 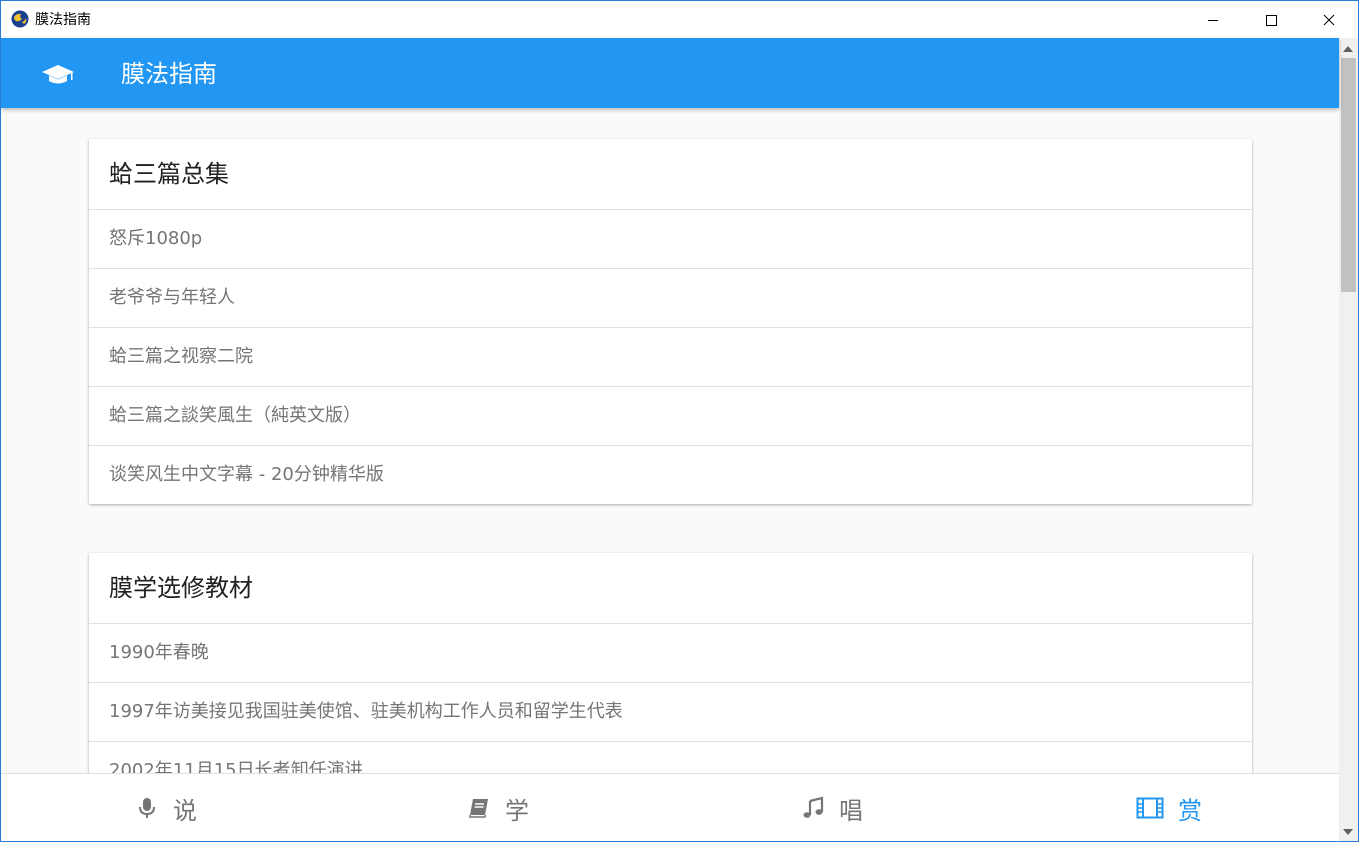 I want to click on close-button, so click(x=1329, y=19).